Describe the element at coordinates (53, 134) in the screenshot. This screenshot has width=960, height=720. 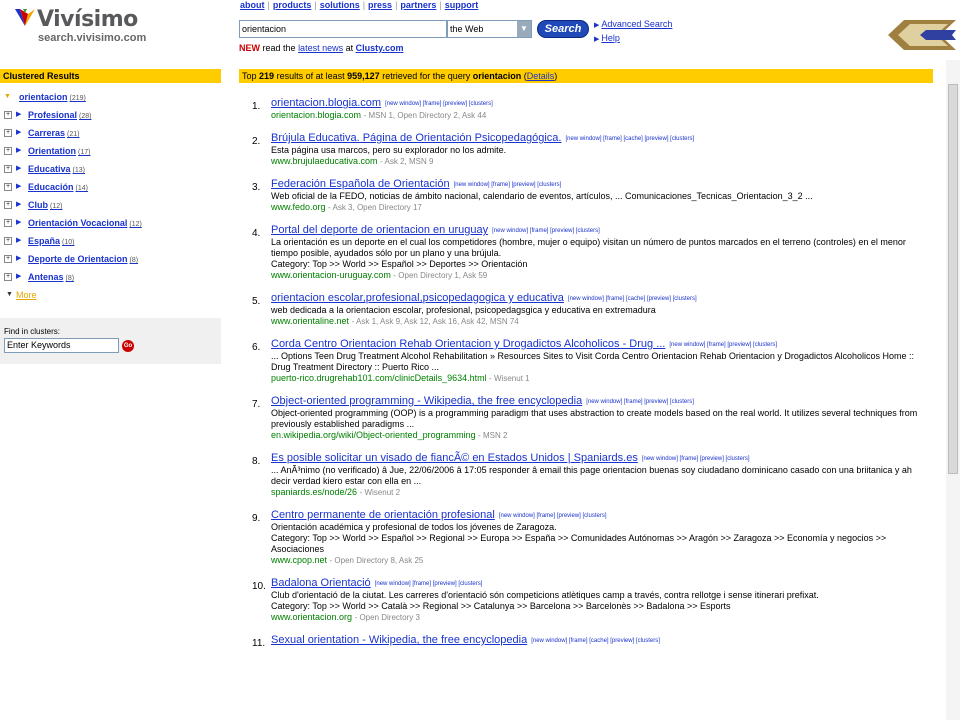
I see `cluster-label: Carreras (21)` at that location.